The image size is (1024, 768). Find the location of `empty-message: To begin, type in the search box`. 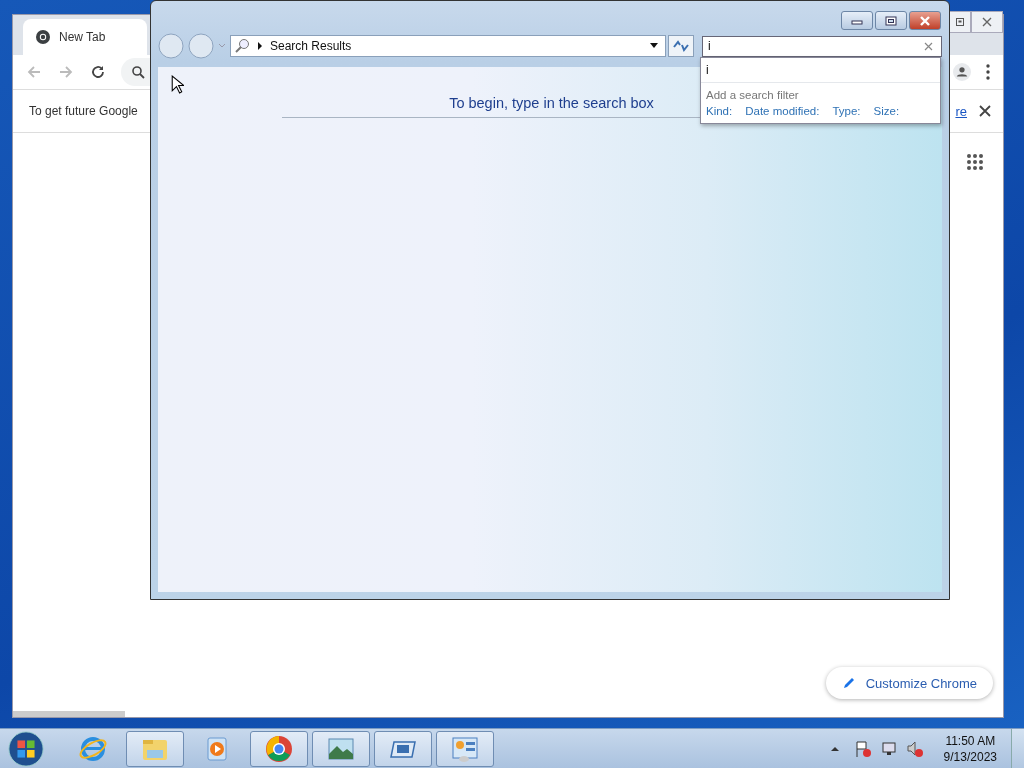

empty-message: To begin, type in the search box is located at coordinates (551, 103).